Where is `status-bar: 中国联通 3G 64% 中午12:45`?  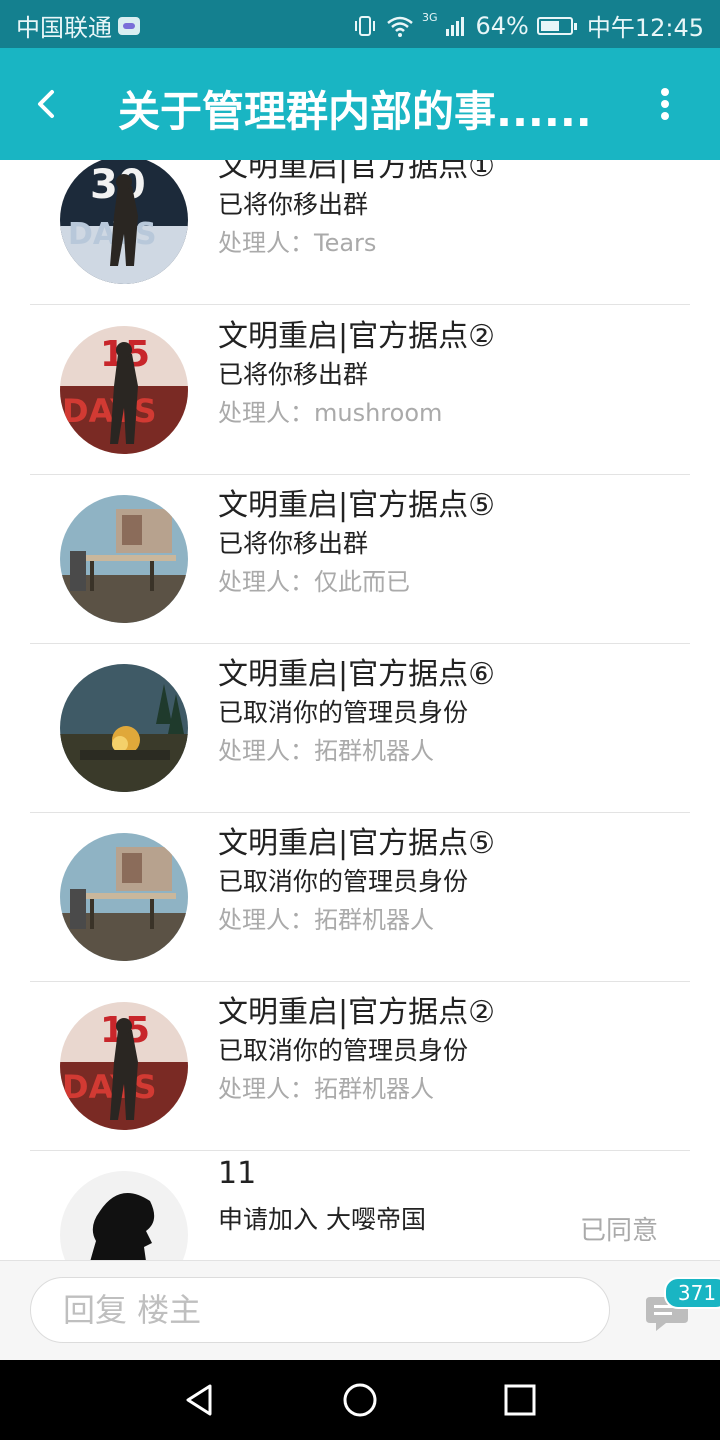 status-bar: 中国联通 3G 64% 中午12:45 is located at coordinates (360, 24).